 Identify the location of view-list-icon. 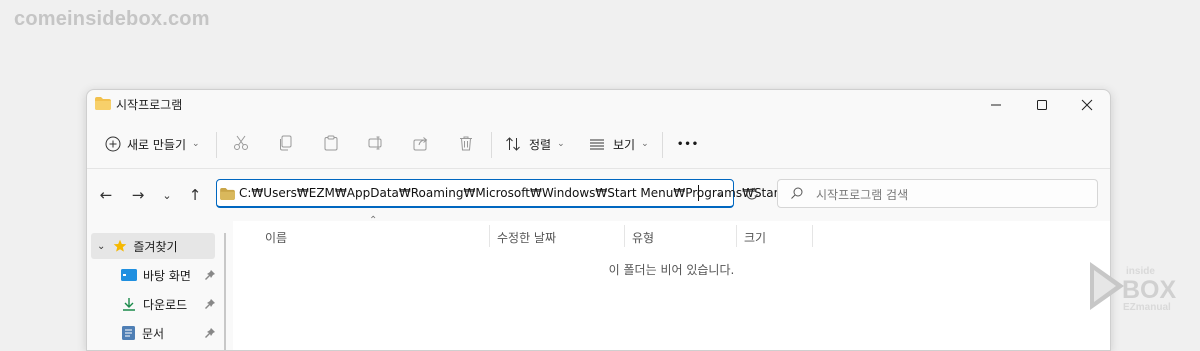
(597, 144).